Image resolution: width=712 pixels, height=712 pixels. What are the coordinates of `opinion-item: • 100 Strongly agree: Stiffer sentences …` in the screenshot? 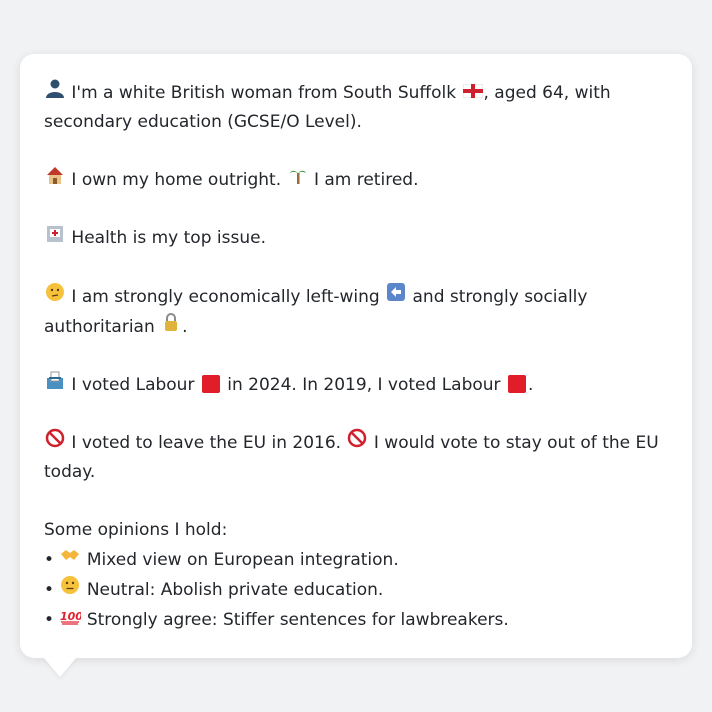 It's located at (357, 620).